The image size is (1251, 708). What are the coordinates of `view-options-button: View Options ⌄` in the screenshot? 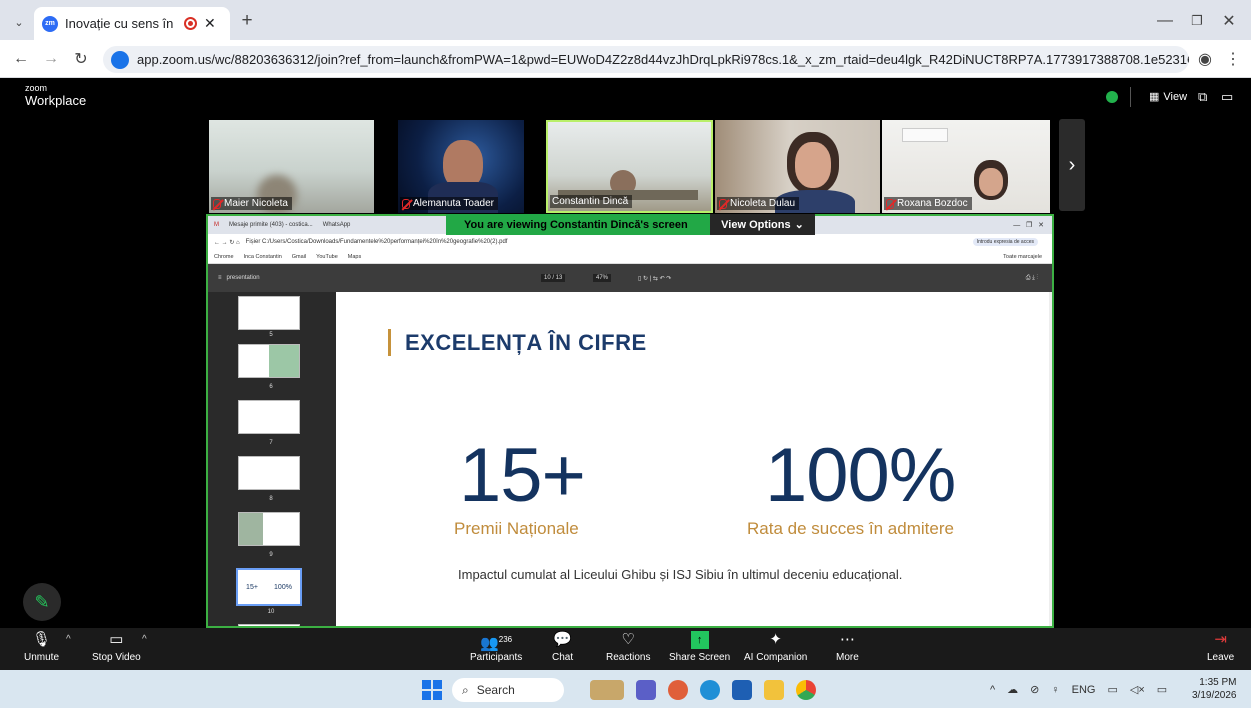 It's located at (762, 224).